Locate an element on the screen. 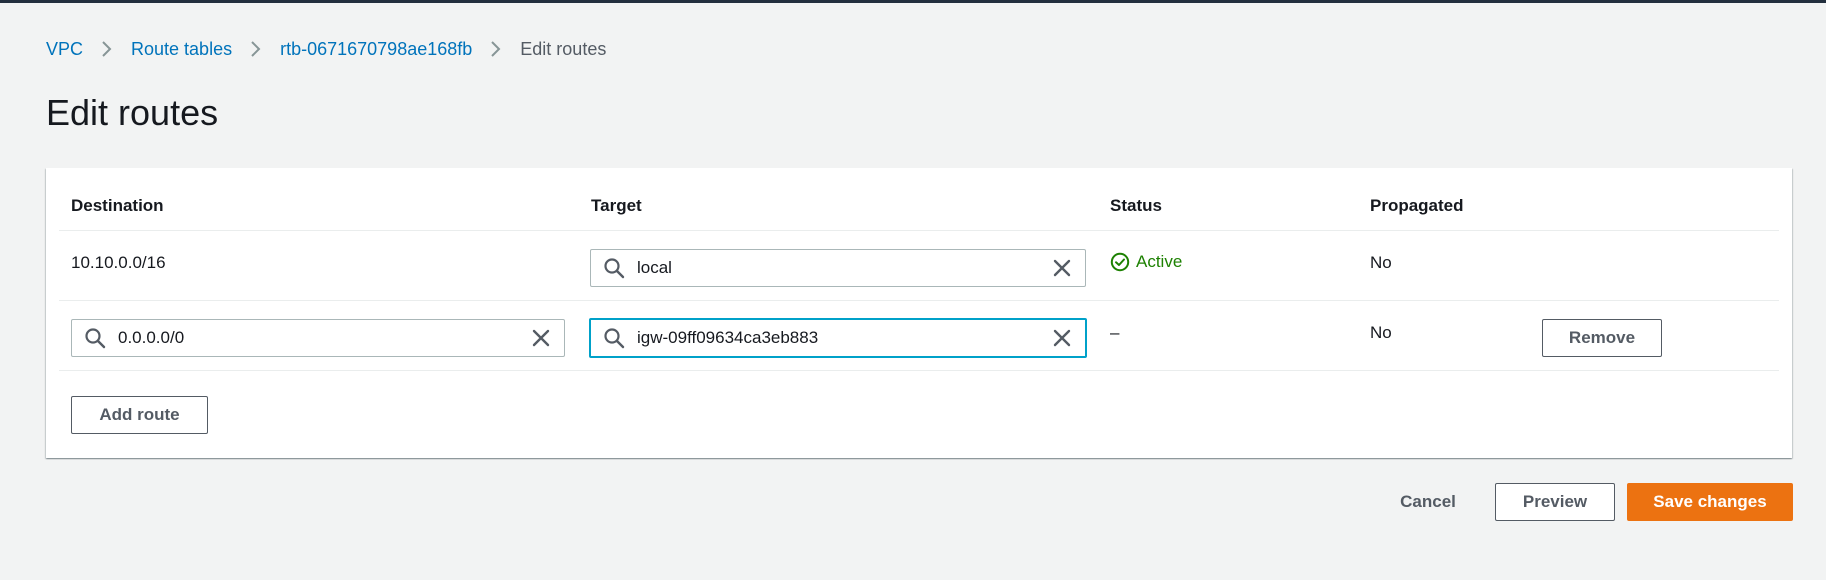  breadcrumb-route-tables: Route tables is located at coordinates (181, 49).